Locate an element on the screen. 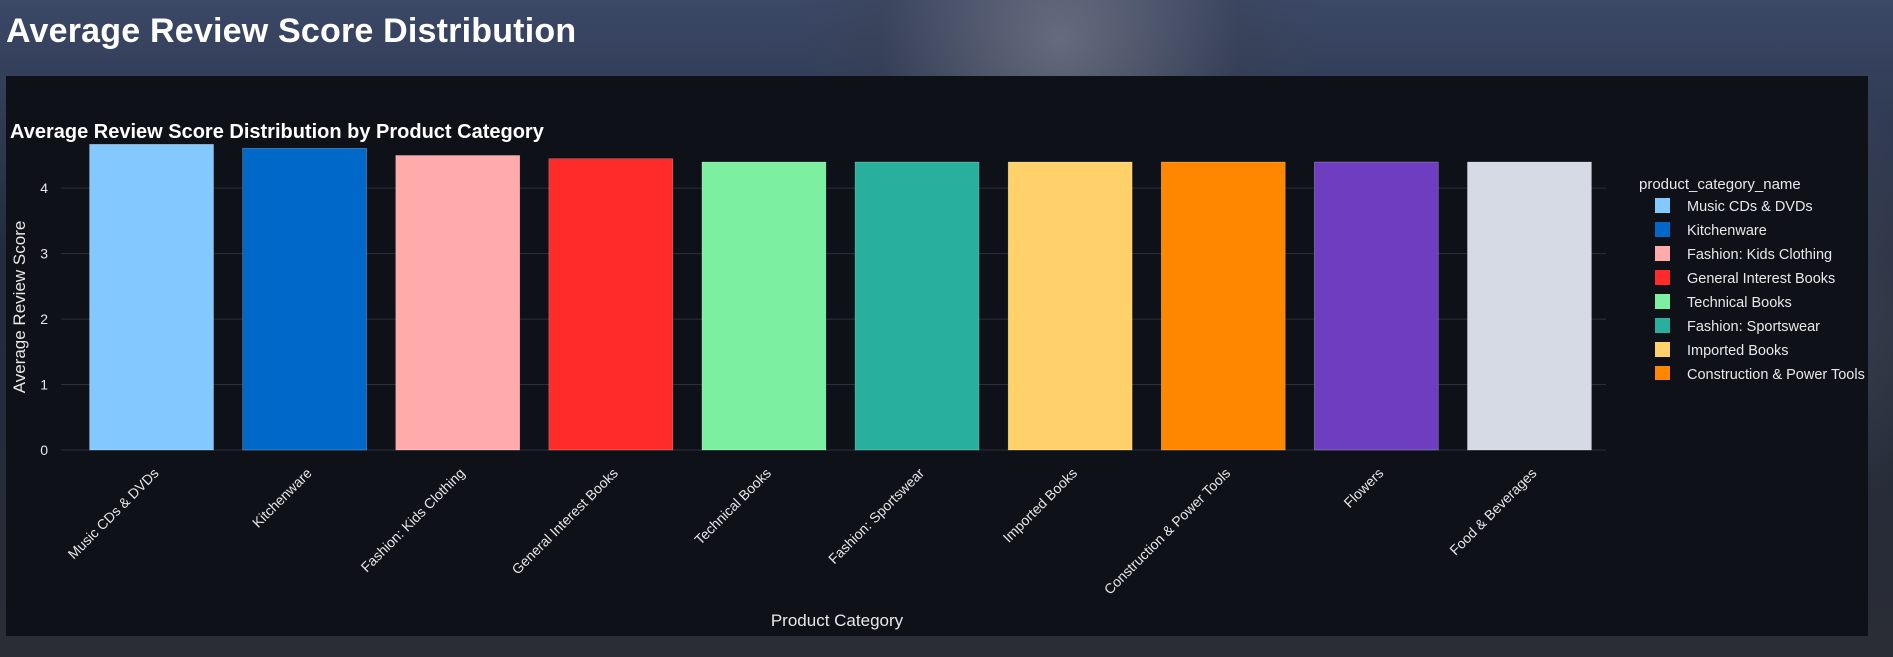 The width and height of the screenshot is (1893, 657). legend-label: Food & Beverages is located at coordinates (1747, 423).